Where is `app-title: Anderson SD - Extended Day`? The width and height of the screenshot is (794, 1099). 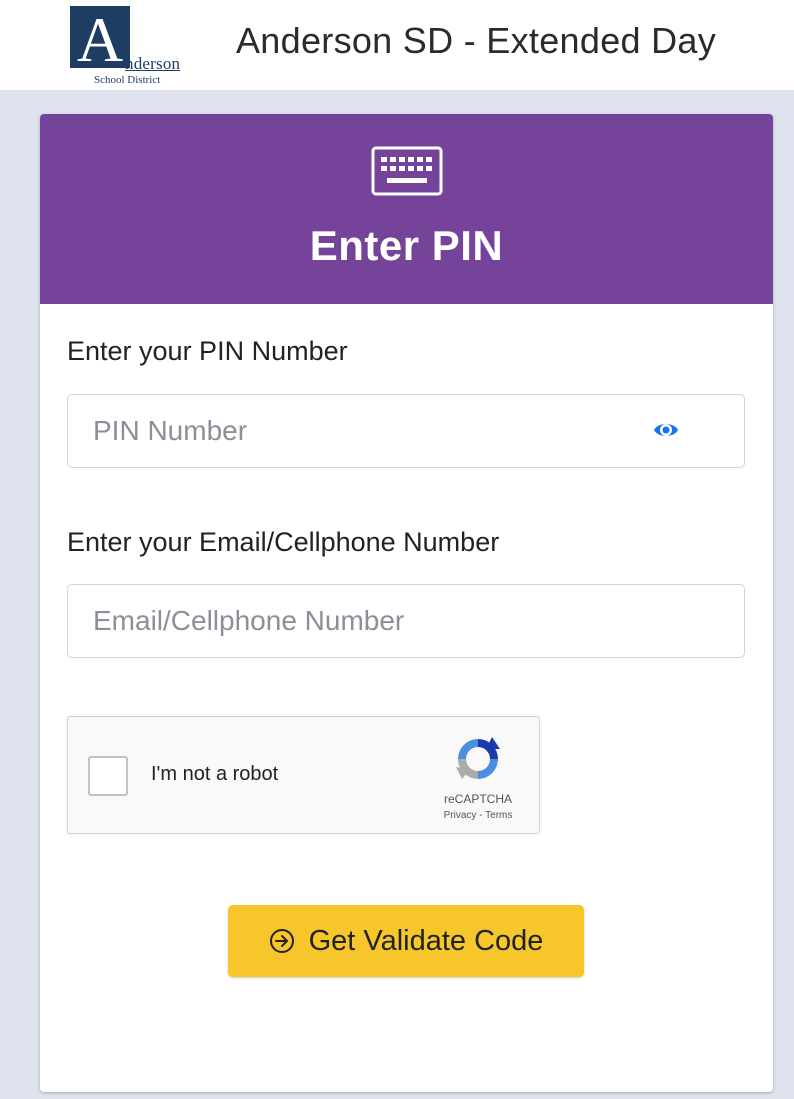 app-title: Anderson SD - Extended Day is located at coordinates (476, 40).